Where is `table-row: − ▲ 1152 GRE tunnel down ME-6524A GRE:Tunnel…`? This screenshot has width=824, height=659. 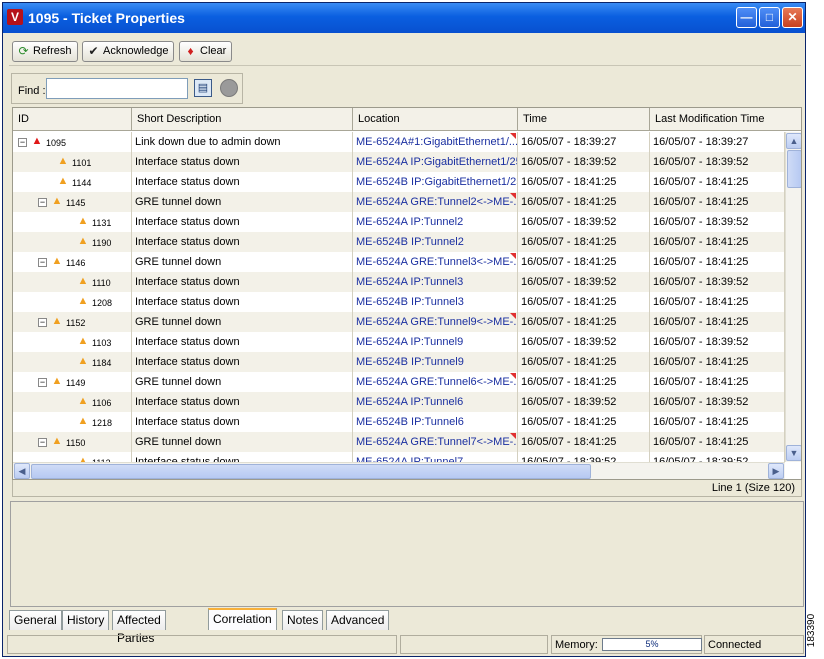
table-row: − ▲ 1152 GRE tunnel down ME-6524A GRE:Tunnel… is located at coordinates (399, 322).